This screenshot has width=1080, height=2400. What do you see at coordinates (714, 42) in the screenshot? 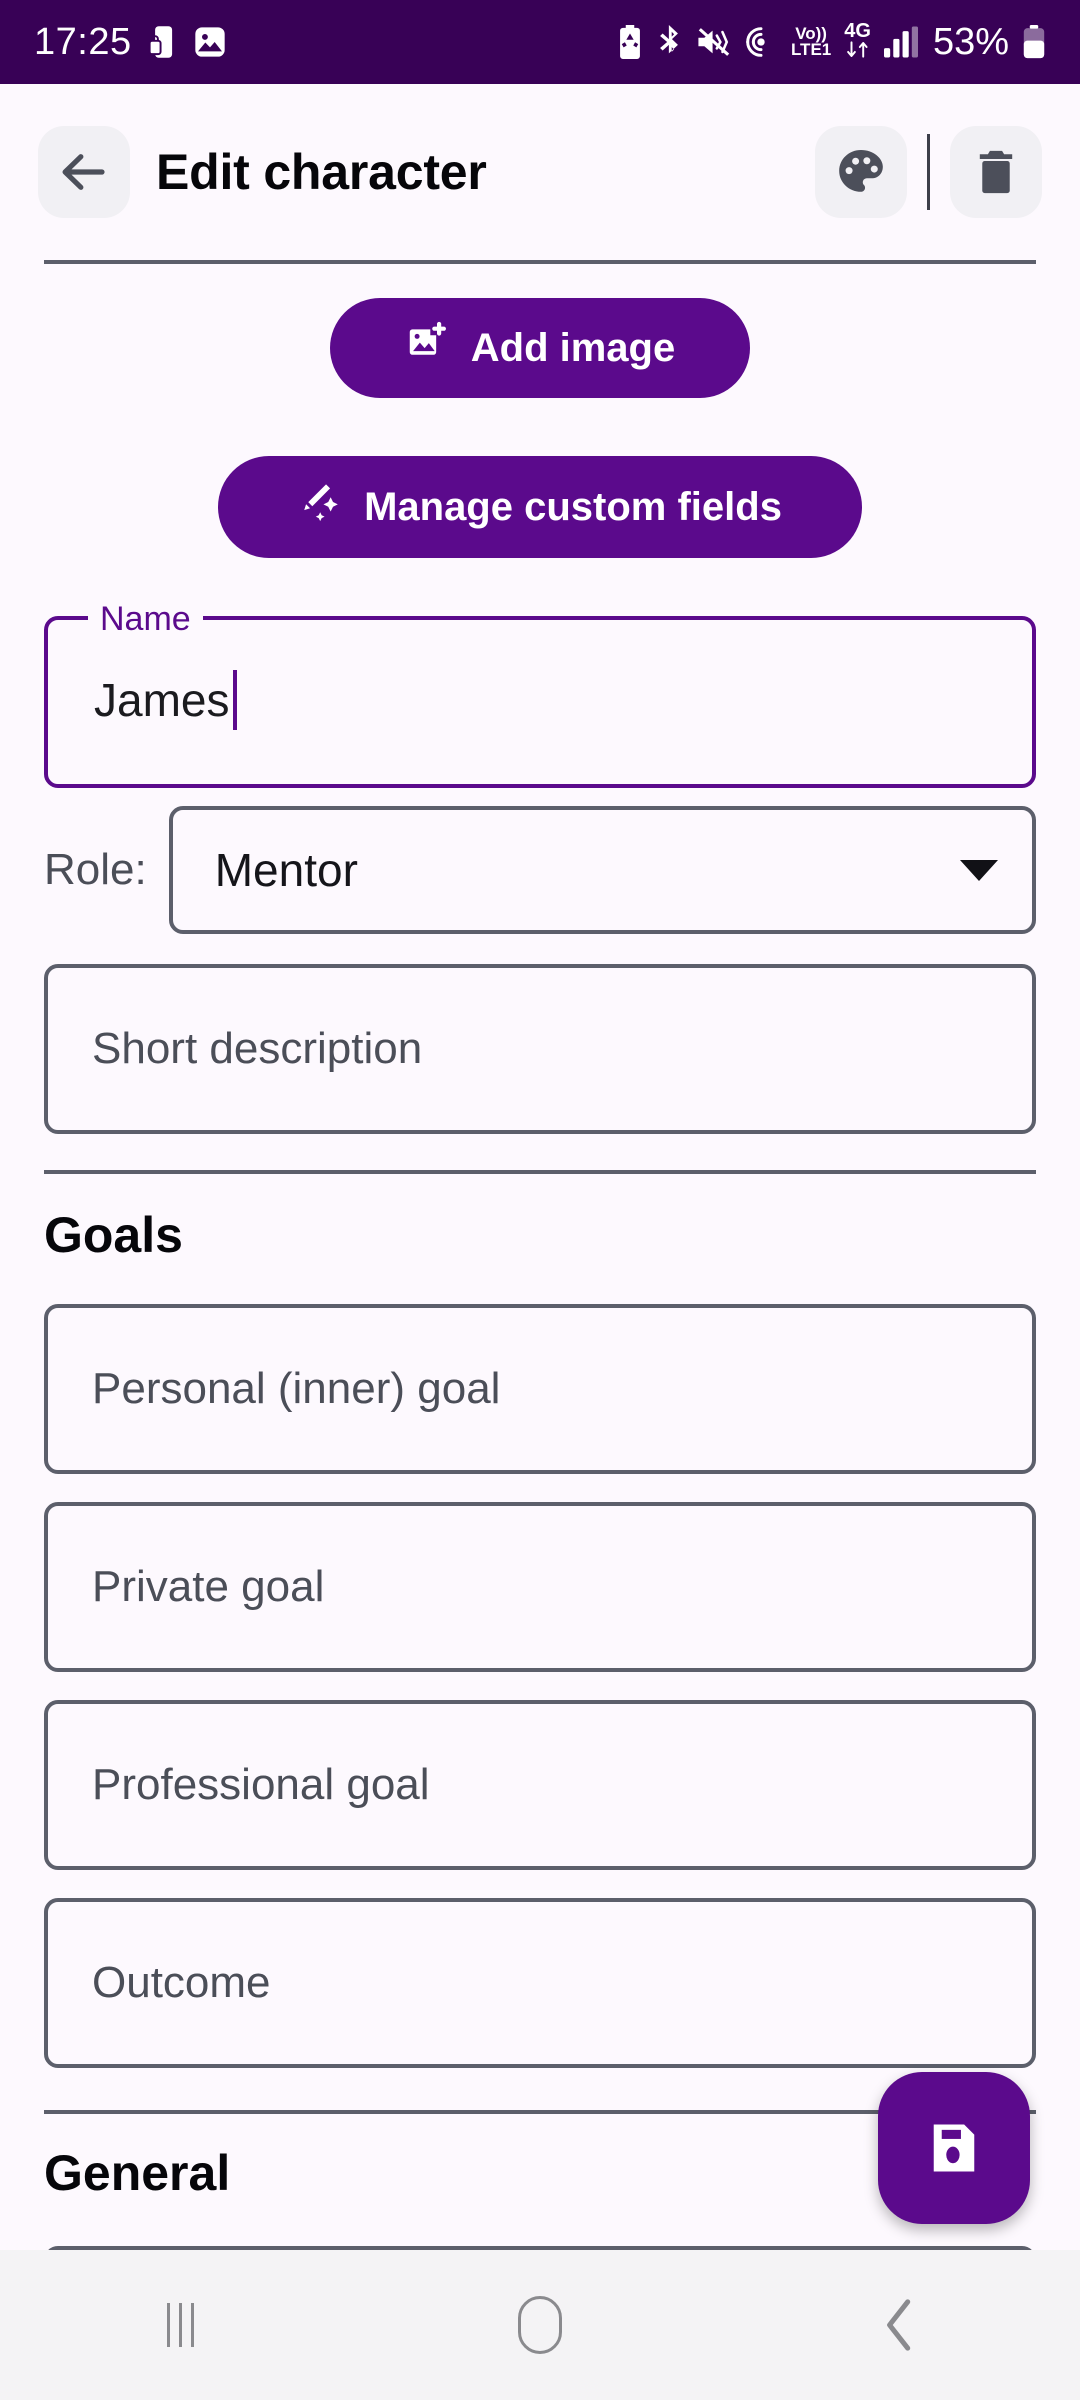
I see `mute-vibrate-icon` at bounding box center [714, 42].